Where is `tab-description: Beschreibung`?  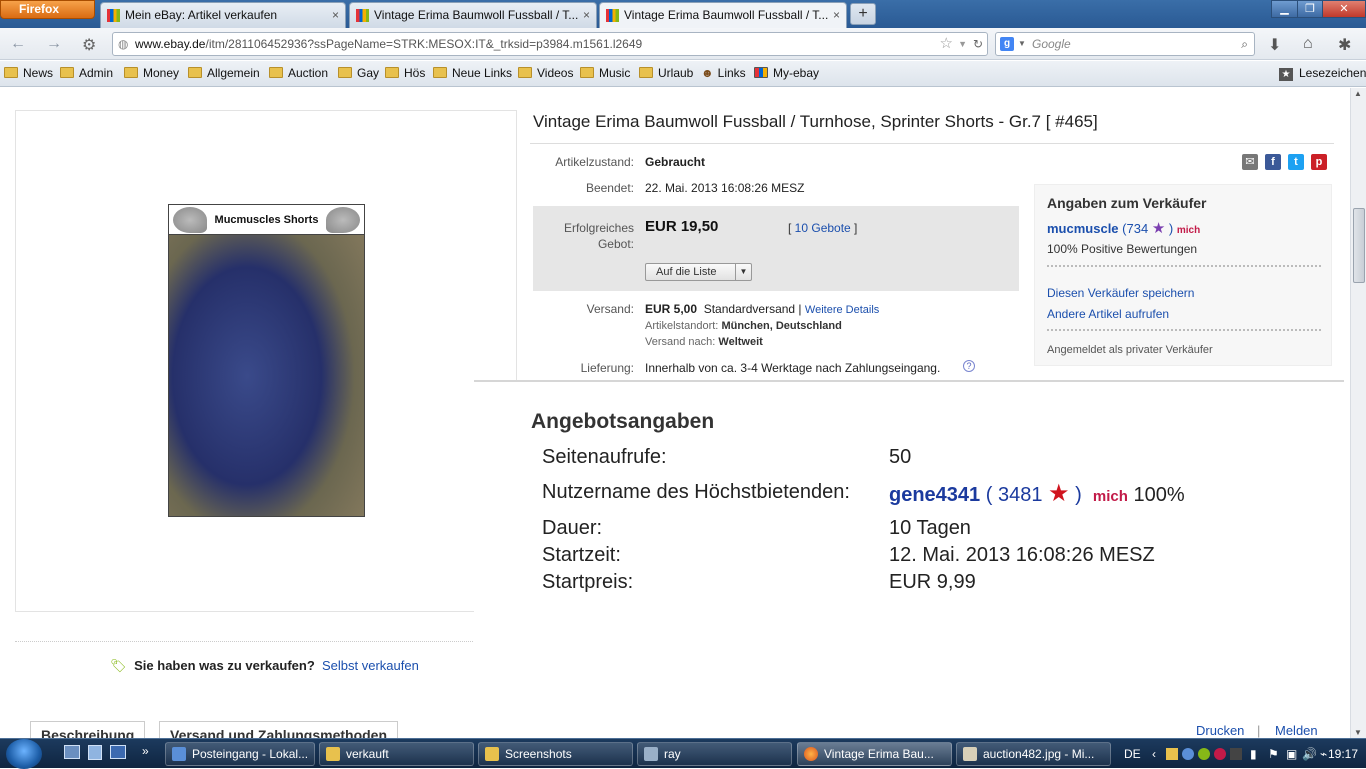 tab-description: Beschreibung is located at coordinates (88, 729).